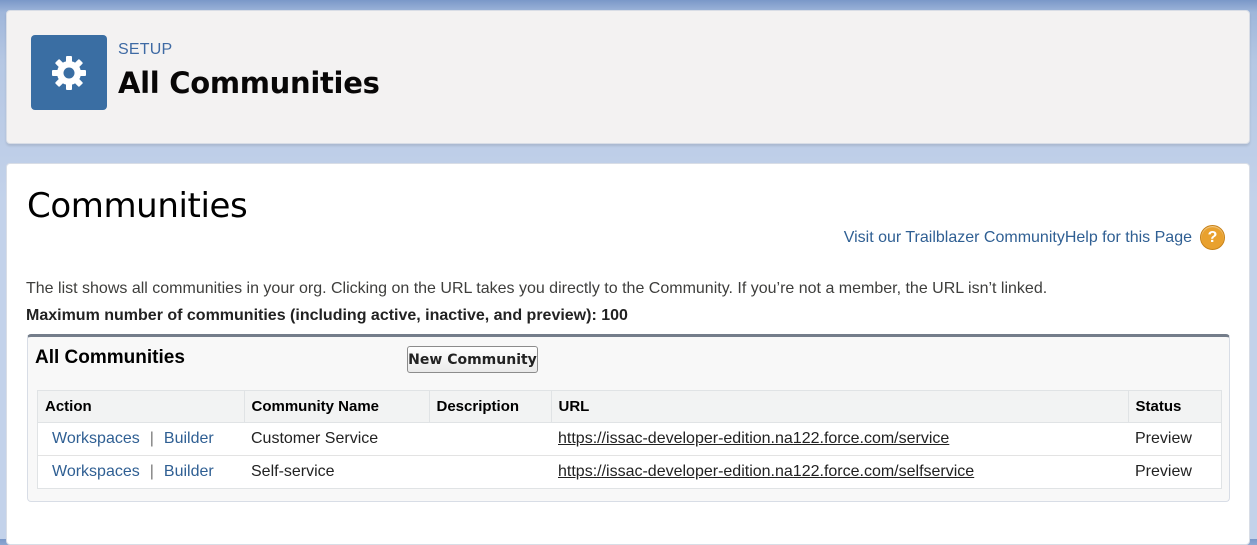  Describe the element at coordinates (337, 407) in the screenshot. I see `column-header-name: Community Name` at that location.